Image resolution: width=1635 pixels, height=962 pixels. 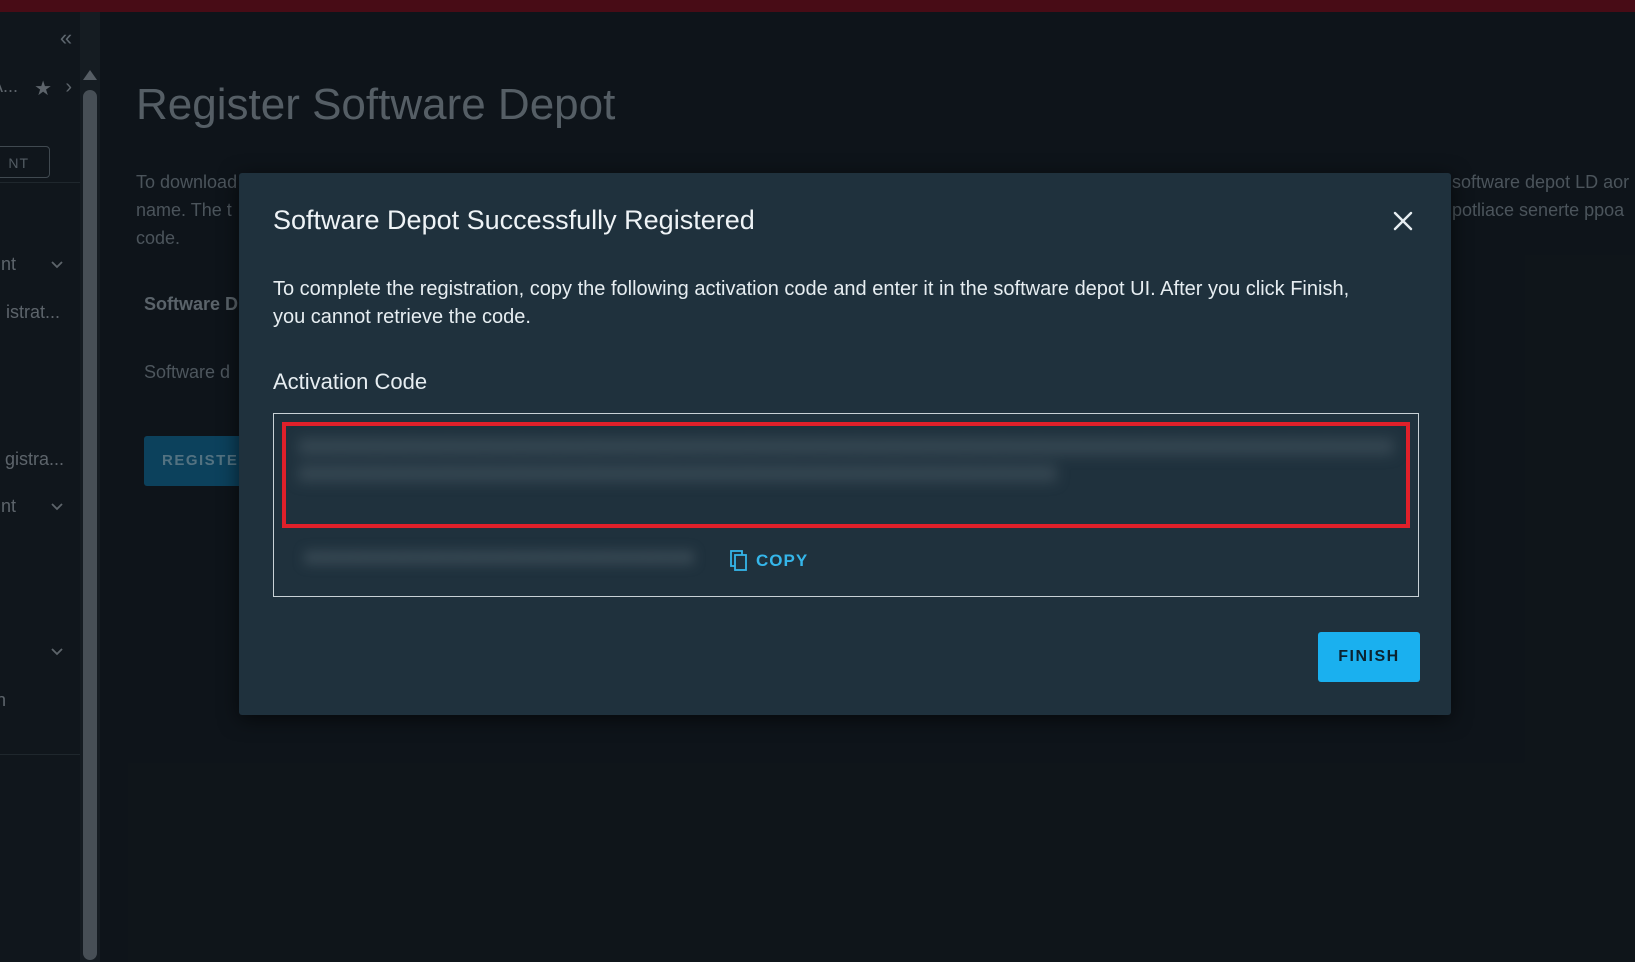 What do you see at coordinates (514, 220) in the screenshot?
I see `modal-title: Software Depot Successfully Registered` at bounding box center [514, 220].